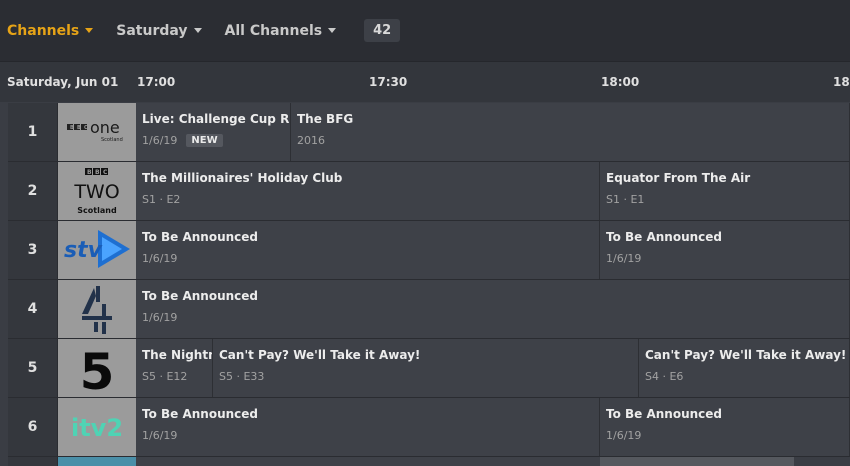 This screenshot has width=850, height=466. What do you see at coordinates (570, 132) in the screenshot?
I see `program-cell: The BFG 2016` at bounding box center [570, 132].